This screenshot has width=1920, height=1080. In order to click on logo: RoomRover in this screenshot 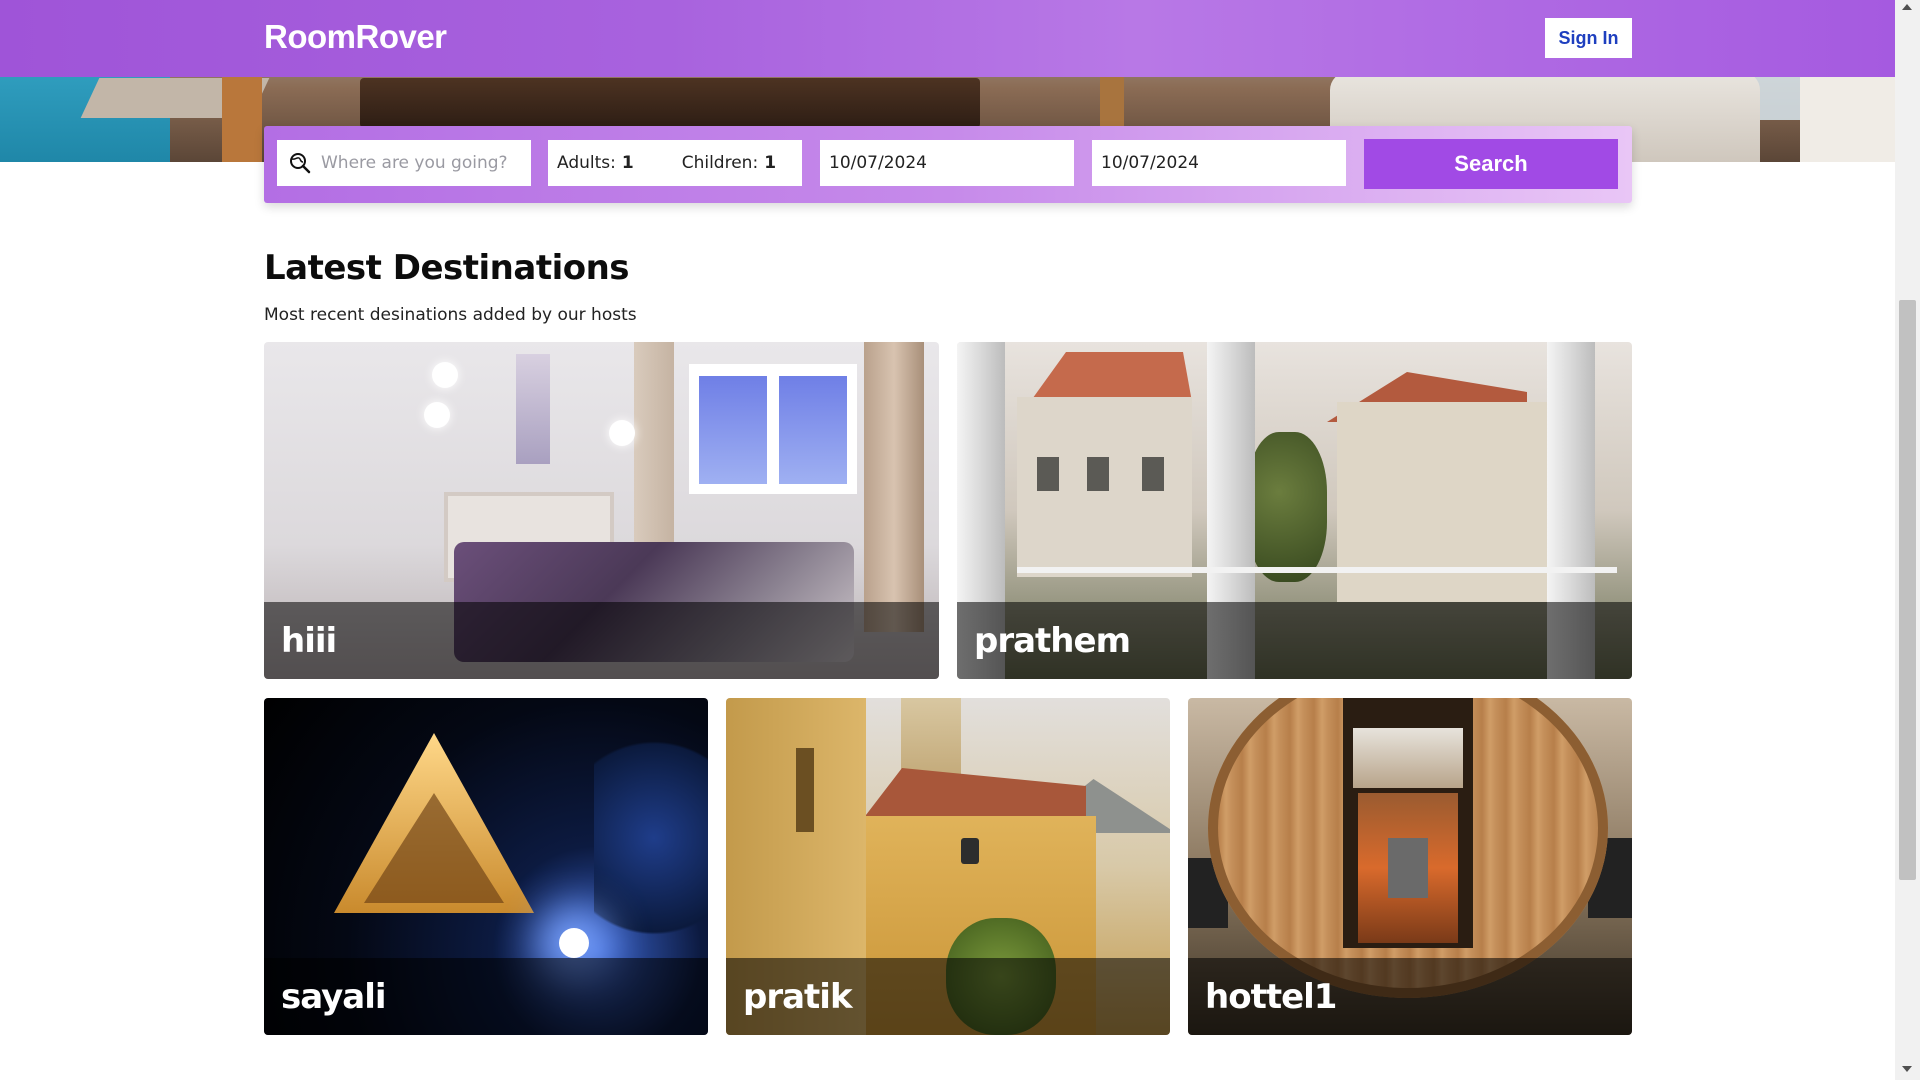, I will do `click(355, 37)`.